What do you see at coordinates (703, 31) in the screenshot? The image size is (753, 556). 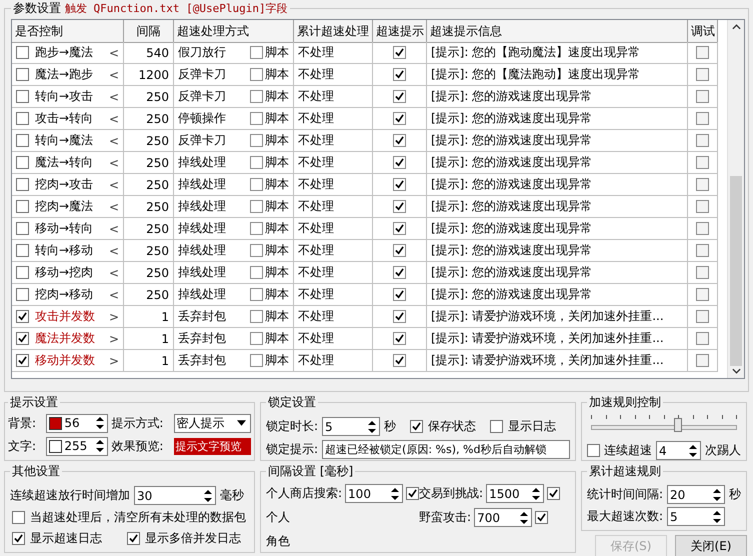 I see `column-header: 调试` at bounding box center [703, 31].